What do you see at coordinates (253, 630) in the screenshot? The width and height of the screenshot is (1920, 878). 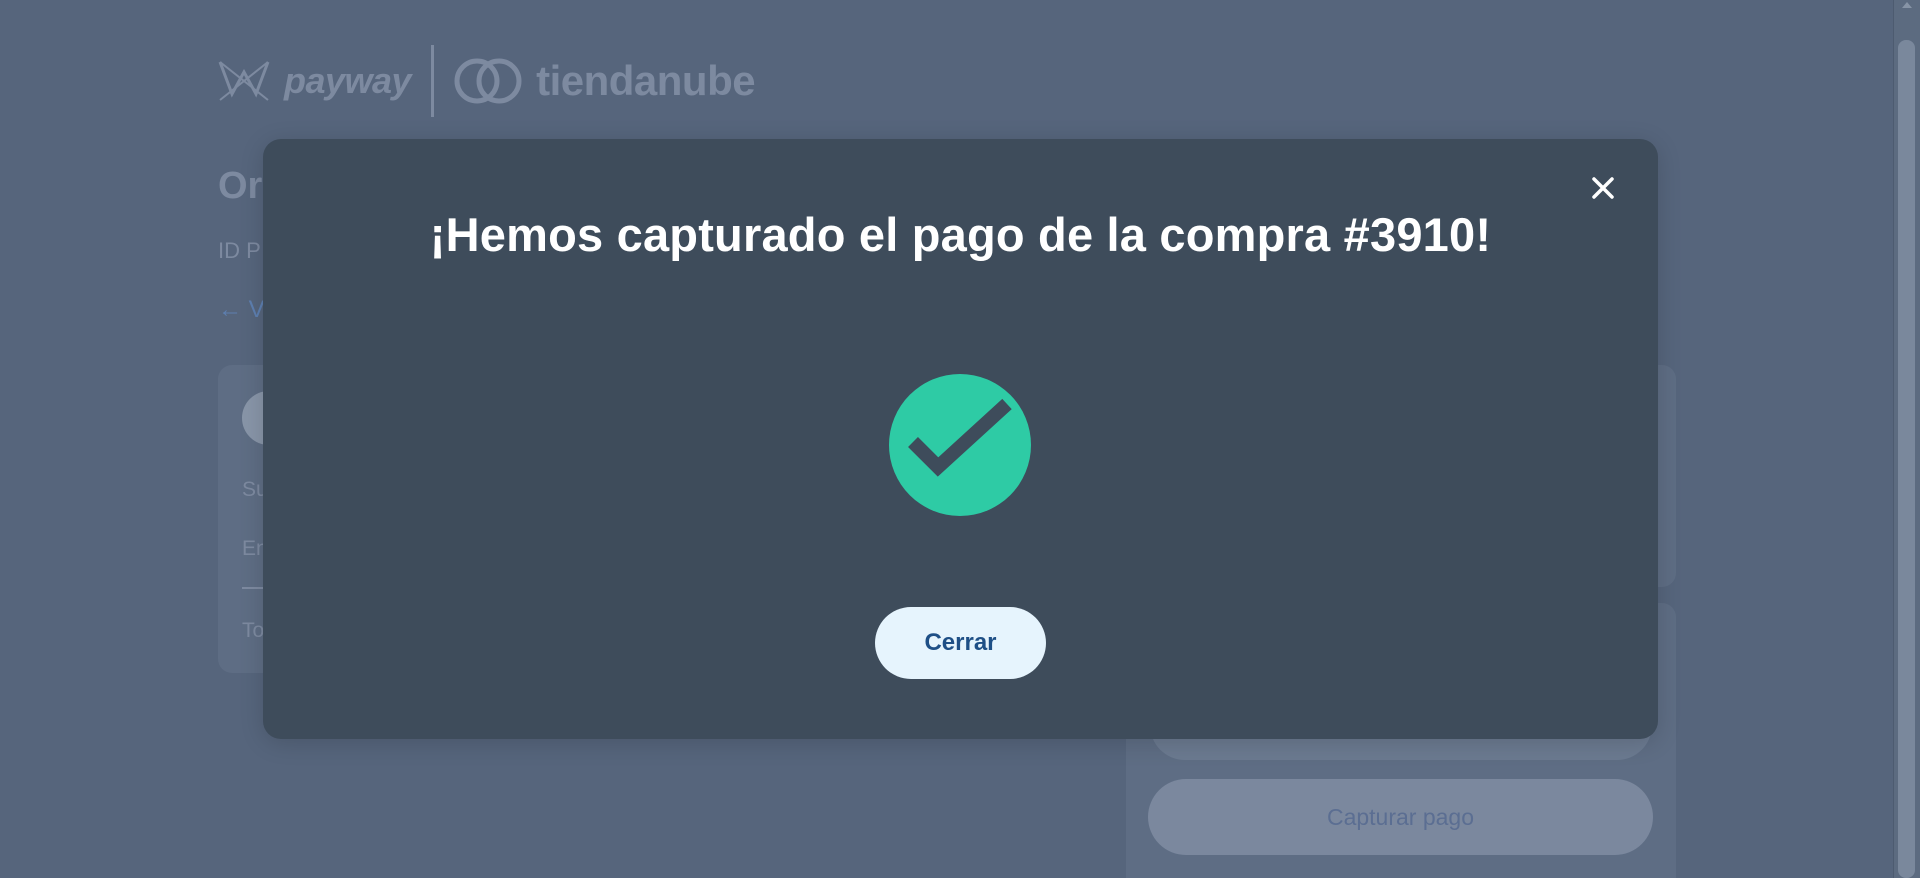 I see `summary-row-total: To` at bounding box center [253, 630].